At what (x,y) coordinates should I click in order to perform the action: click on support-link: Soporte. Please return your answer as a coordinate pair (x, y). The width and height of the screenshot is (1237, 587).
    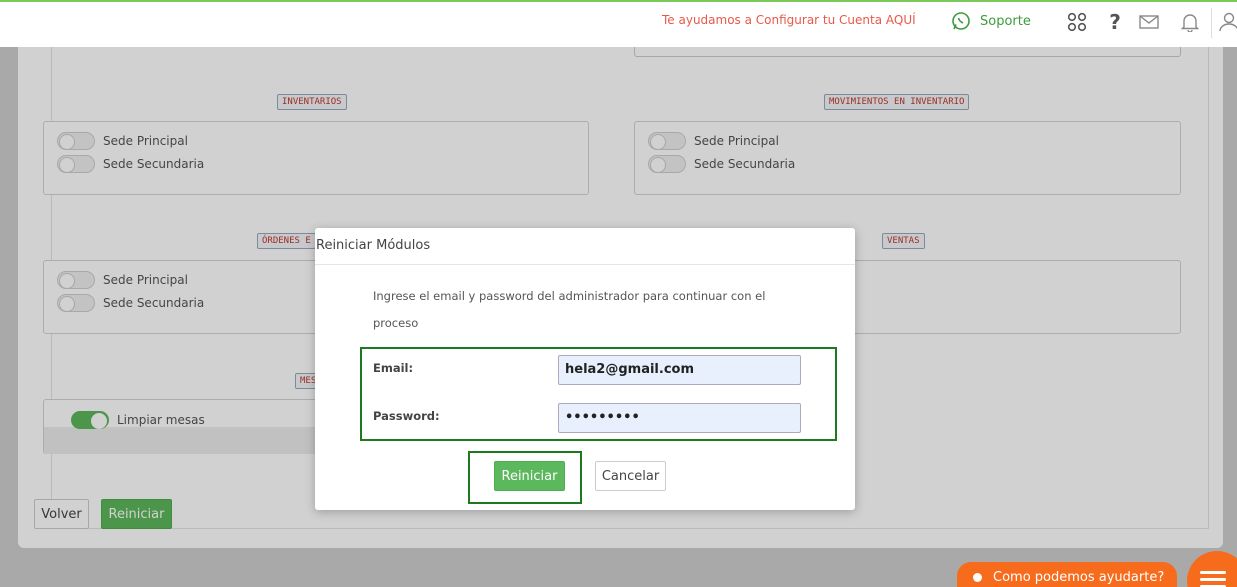
    Looking at the image, I should click on (991, 21).